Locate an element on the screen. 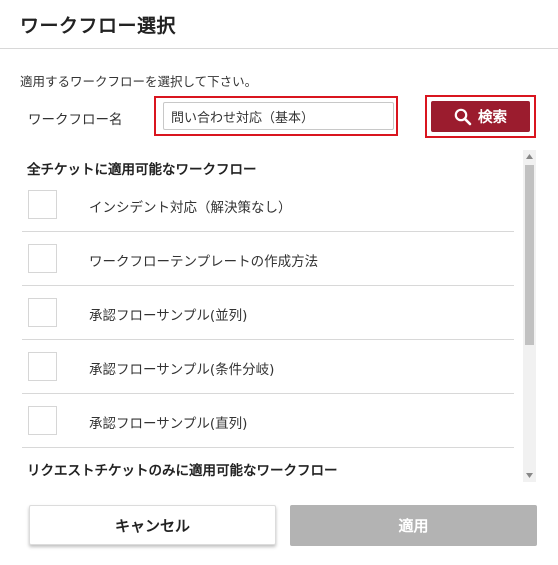 The height and width of the screenshot is (565, 558). workflow-label: ワークフローテンプレートの作成方法 is located at coordinates (204, 262).